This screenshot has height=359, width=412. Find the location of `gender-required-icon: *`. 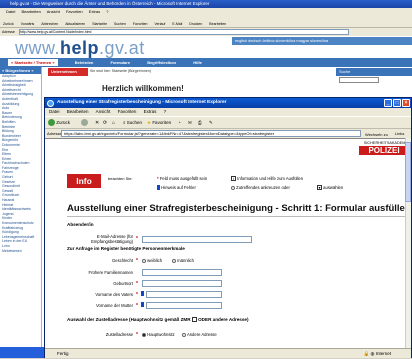

gender-required-icon: * is located at coordinates (137, 261).